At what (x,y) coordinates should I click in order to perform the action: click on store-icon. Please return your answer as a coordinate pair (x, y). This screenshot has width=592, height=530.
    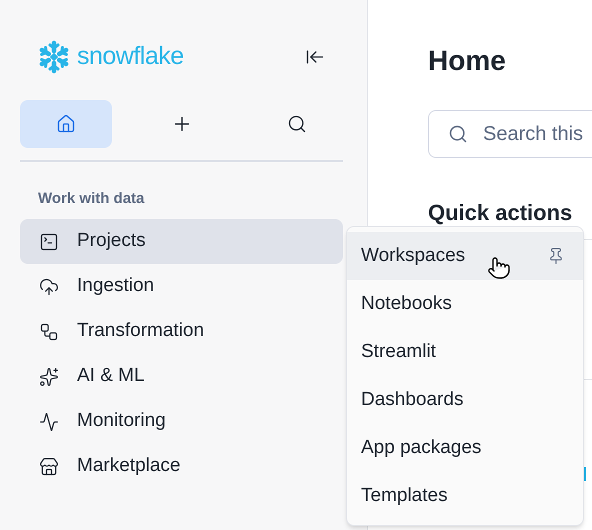
    Looking at the image, I should click on (49, 466).